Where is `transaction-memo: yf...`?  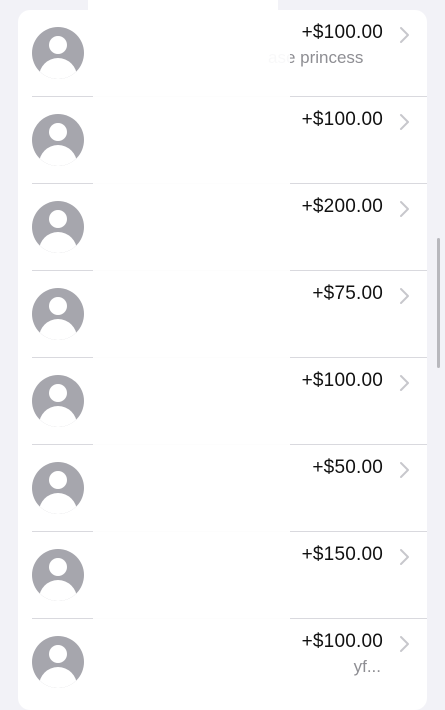
transaction-memo: yf... is located at coordinates (367, 666).